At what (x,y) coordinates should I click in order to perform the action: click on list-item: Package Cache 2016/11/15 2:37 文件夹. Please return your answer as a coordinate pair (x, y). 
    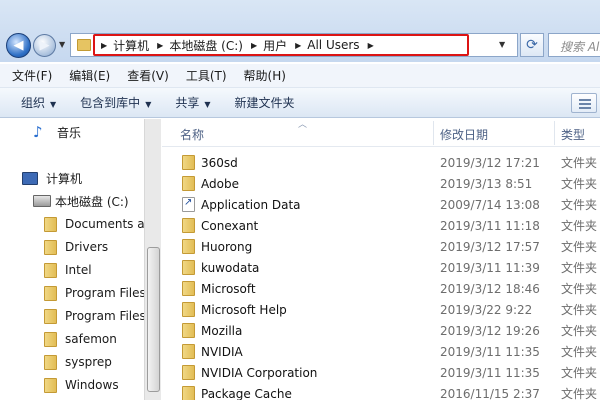
    Looking at the image, I should click on (381, 391).